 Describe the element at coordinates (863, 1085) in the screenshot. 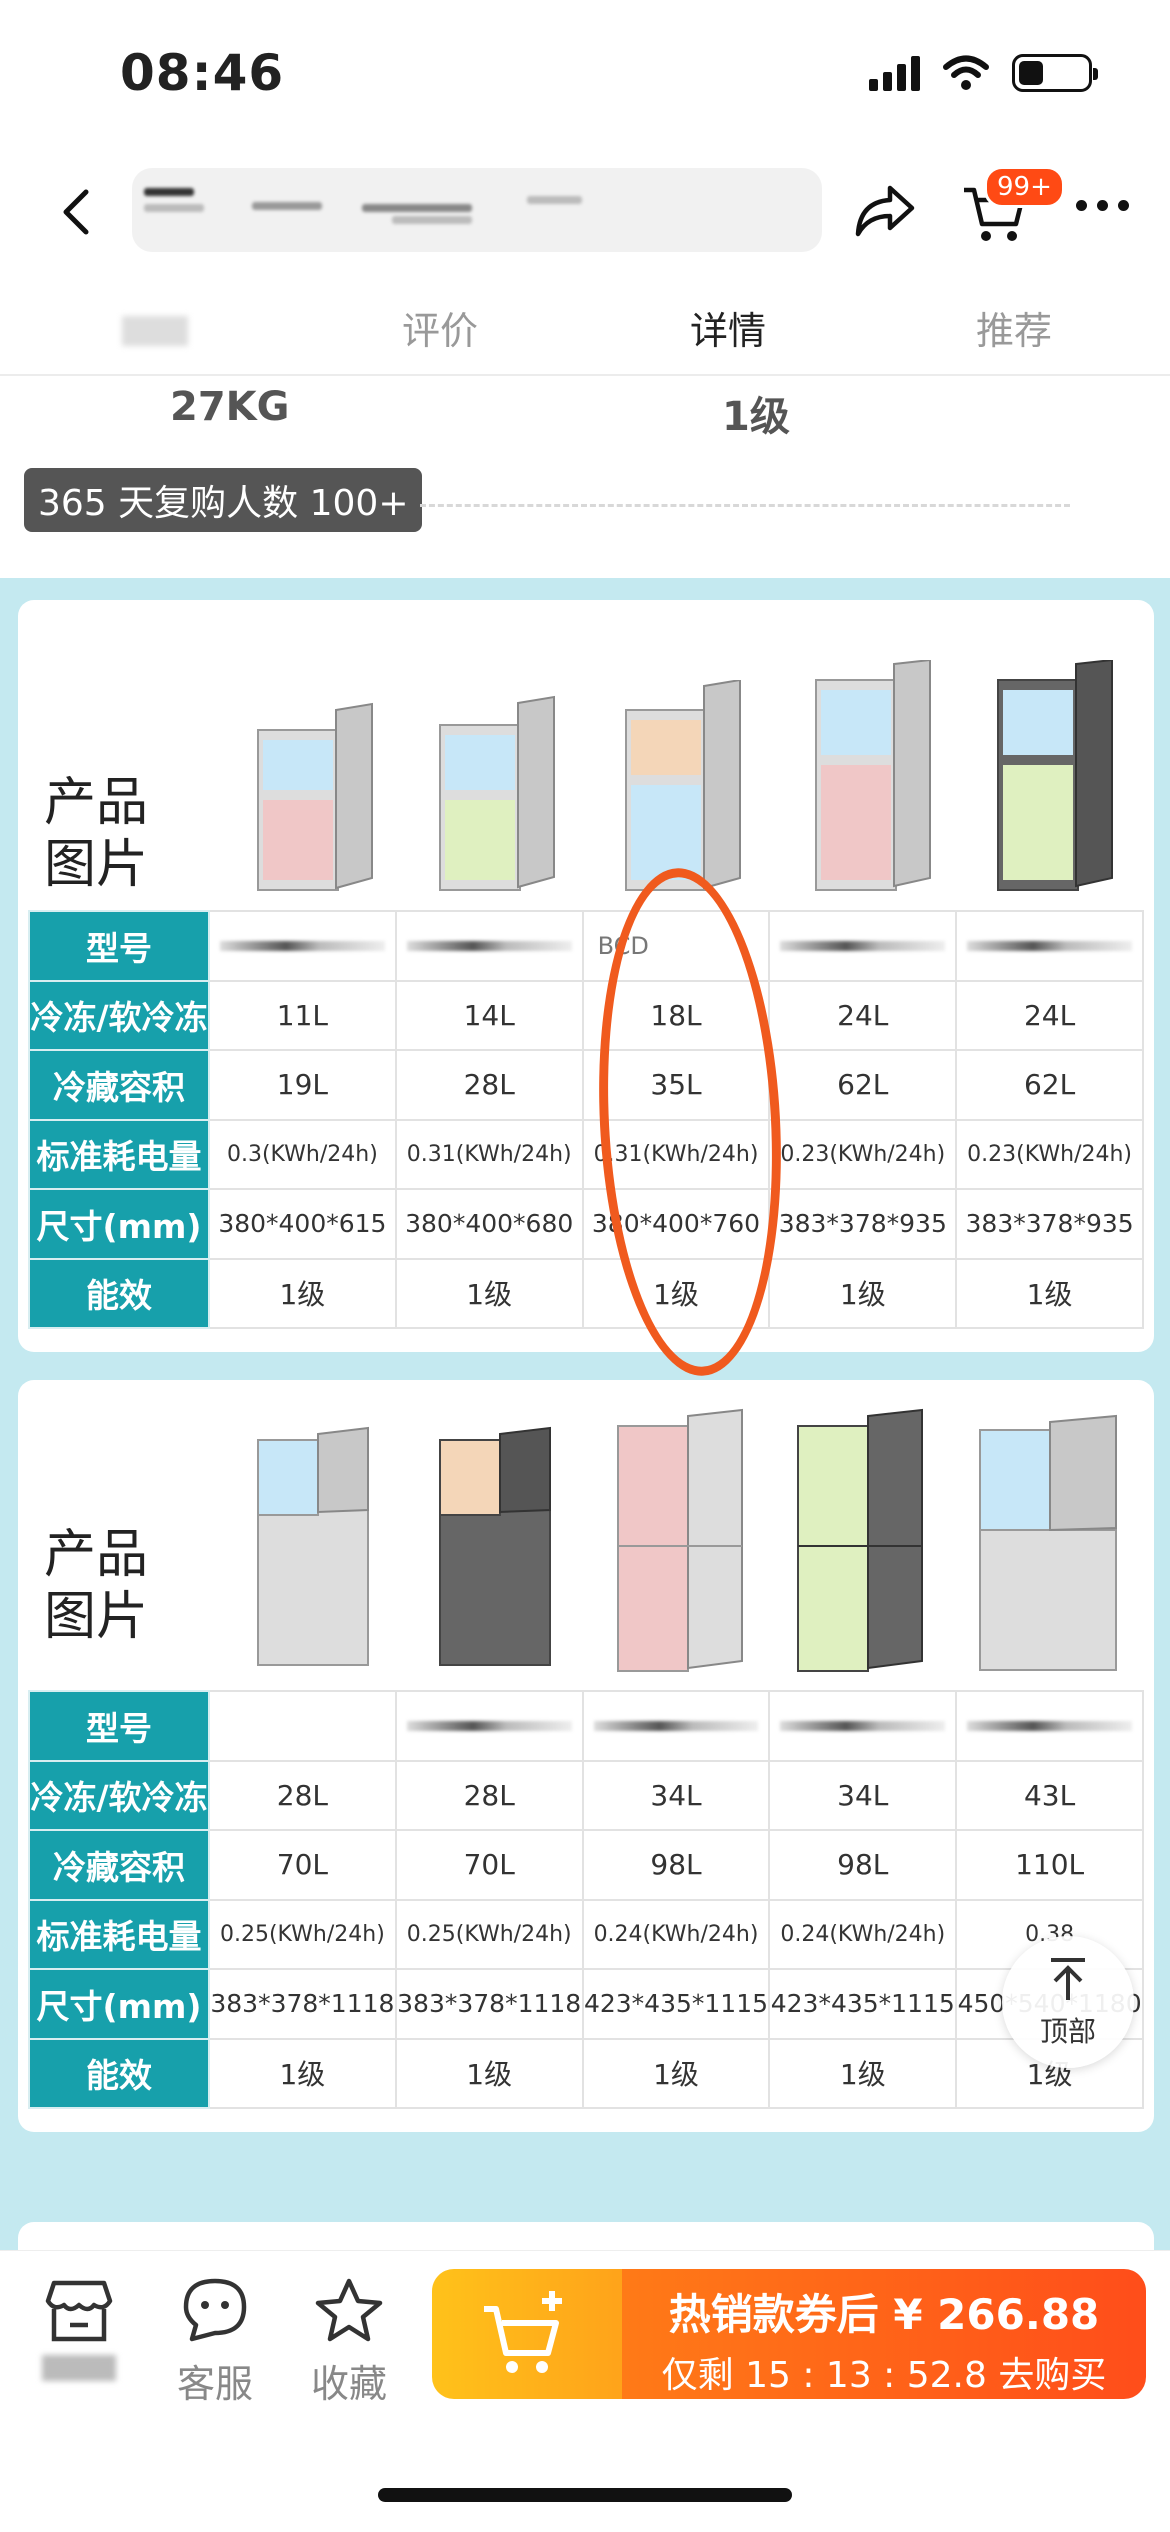

I see `table-cell: 62L` at that location.